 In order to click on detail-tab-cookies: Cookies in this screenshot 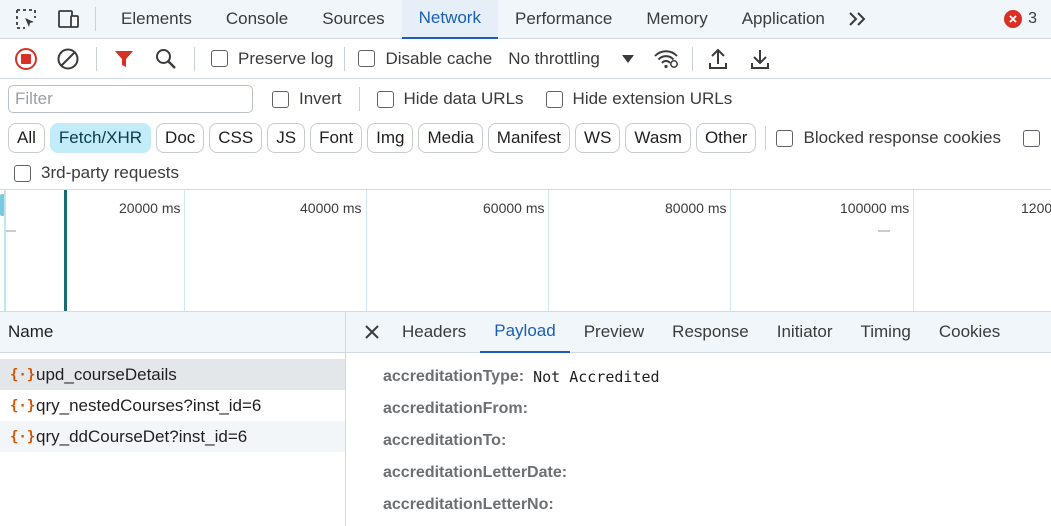, I will do `click(969, 332)`.